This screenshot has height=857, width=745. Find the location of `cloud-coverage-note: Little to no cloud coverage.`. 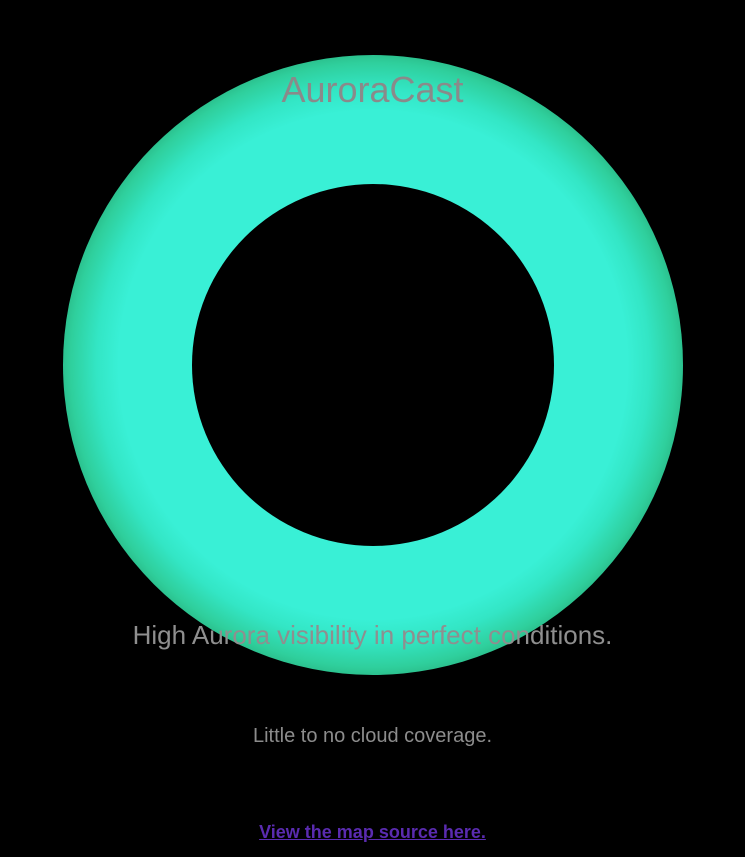

cloud-coverage-note: Little to no cloud coverage. is located at coordinates (372, 736).